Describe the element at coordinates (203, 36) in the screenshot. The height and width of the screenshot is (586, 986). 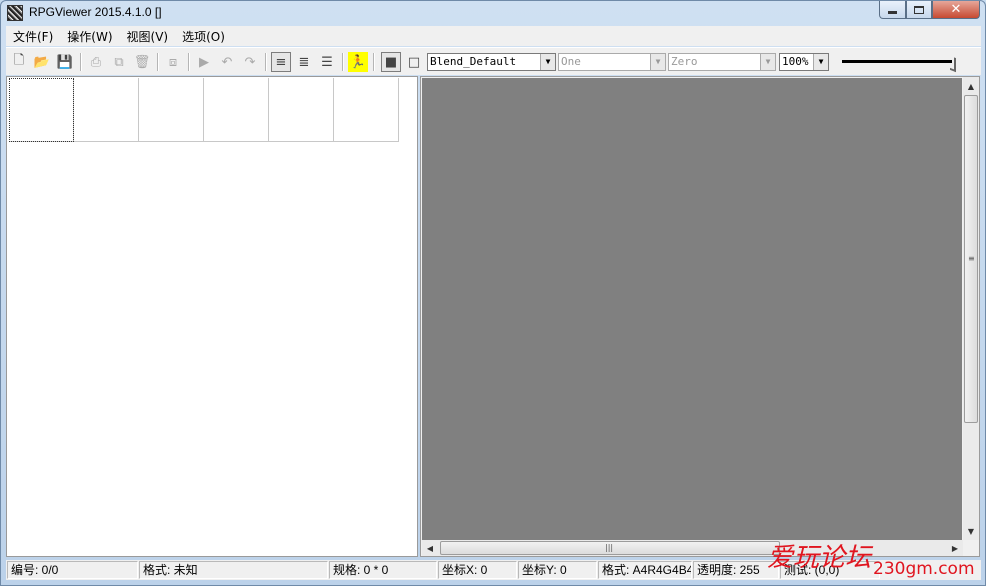
I see `menu-options: 选项(O)` at that location.